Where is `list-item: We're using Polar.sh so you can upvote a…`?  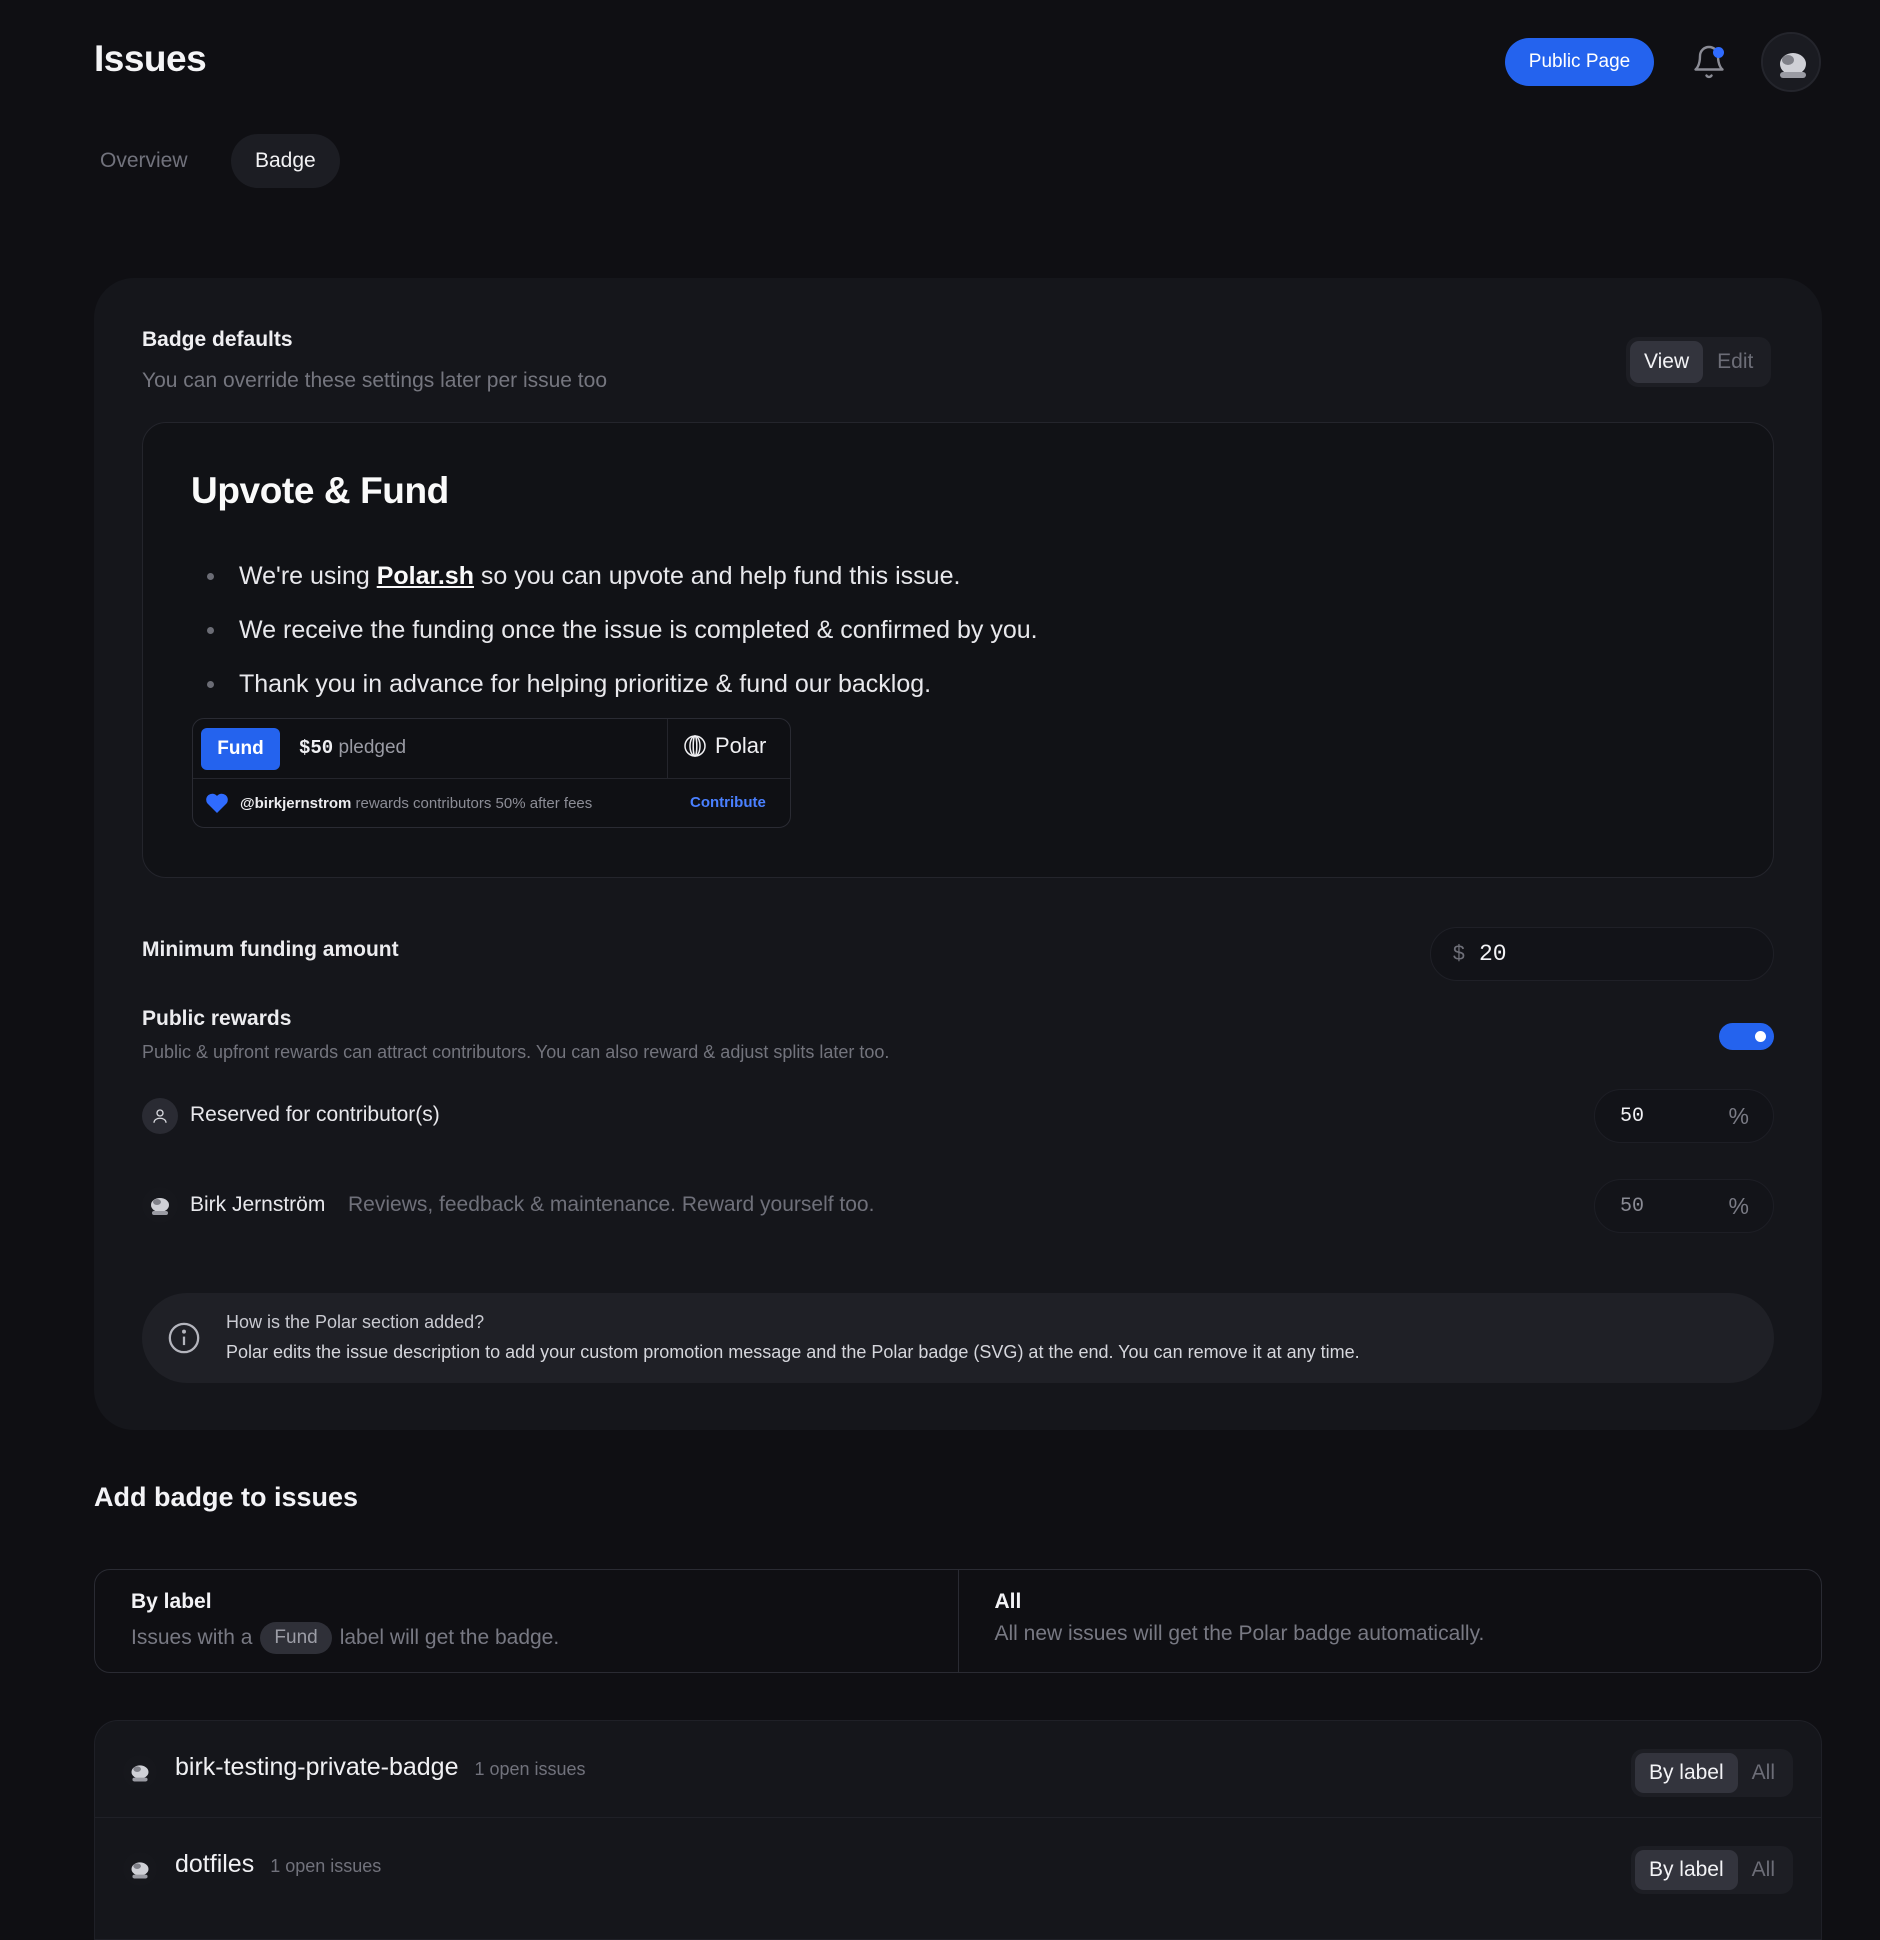 list-item: We're using Polar.sh so you can upvote a… is located at coordinates (621, 581).